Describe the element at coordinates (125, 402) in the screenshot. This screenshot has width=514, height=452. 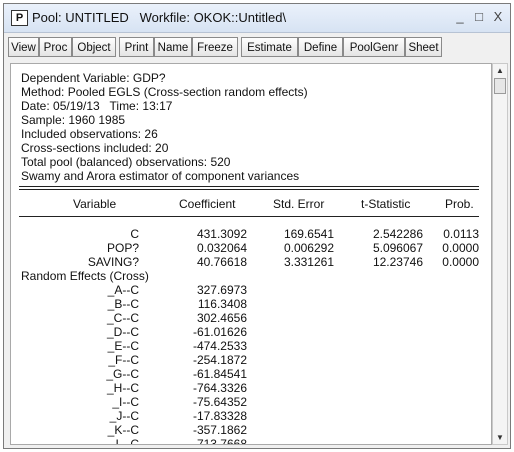
I see `random-effect-name: _I--C` at that location.